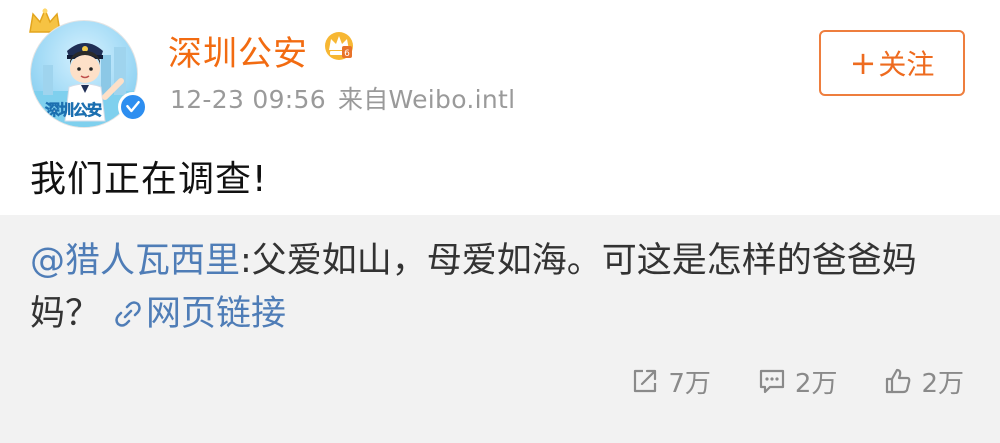 The width and height of the screenshot is (1000, 443). I want to click on share-icon, so click(645, 381).